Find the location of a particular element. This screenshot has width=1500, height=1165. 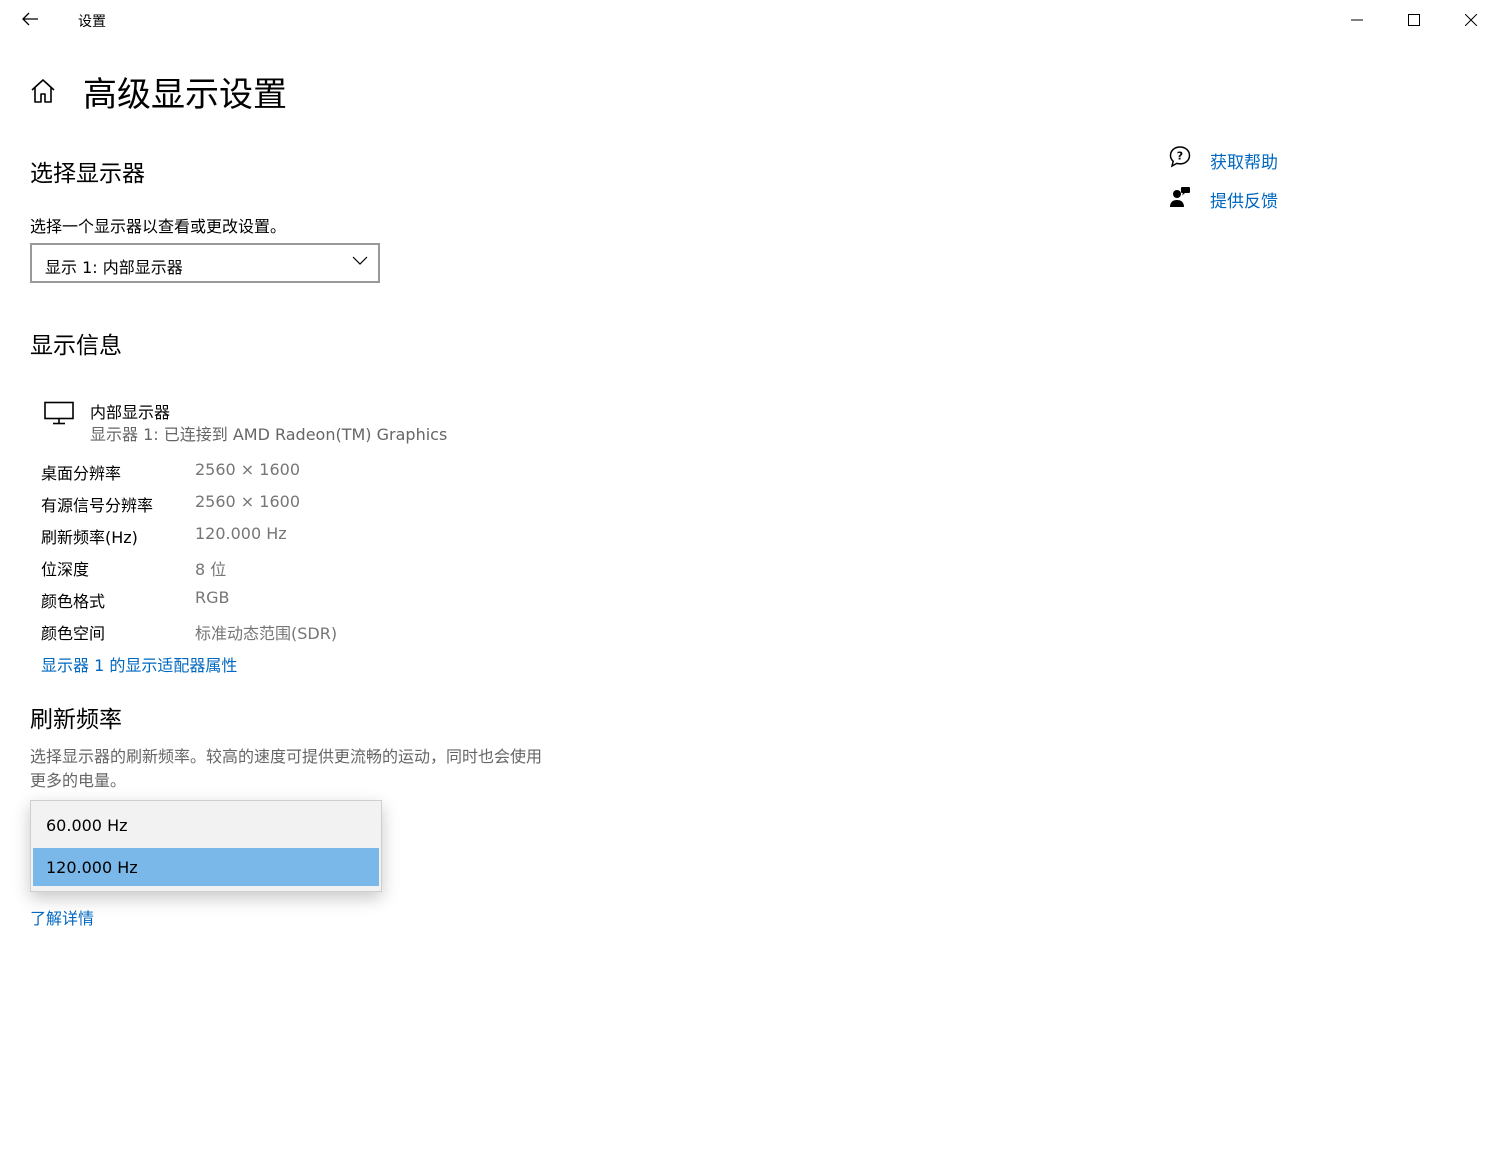

select-display-description: 选择一个显示器以查看或更改设置。 is located at coordinates (158, 226).